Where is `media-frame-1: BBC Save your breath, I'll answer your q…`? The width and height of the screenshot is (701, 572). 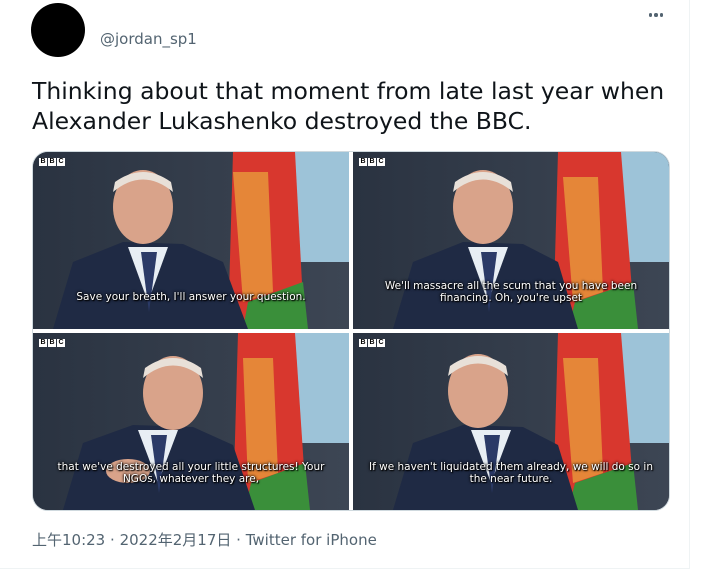
media-frame-1: BBC Save your breath, I'll answer your q… is located at coordinates (191, 240).